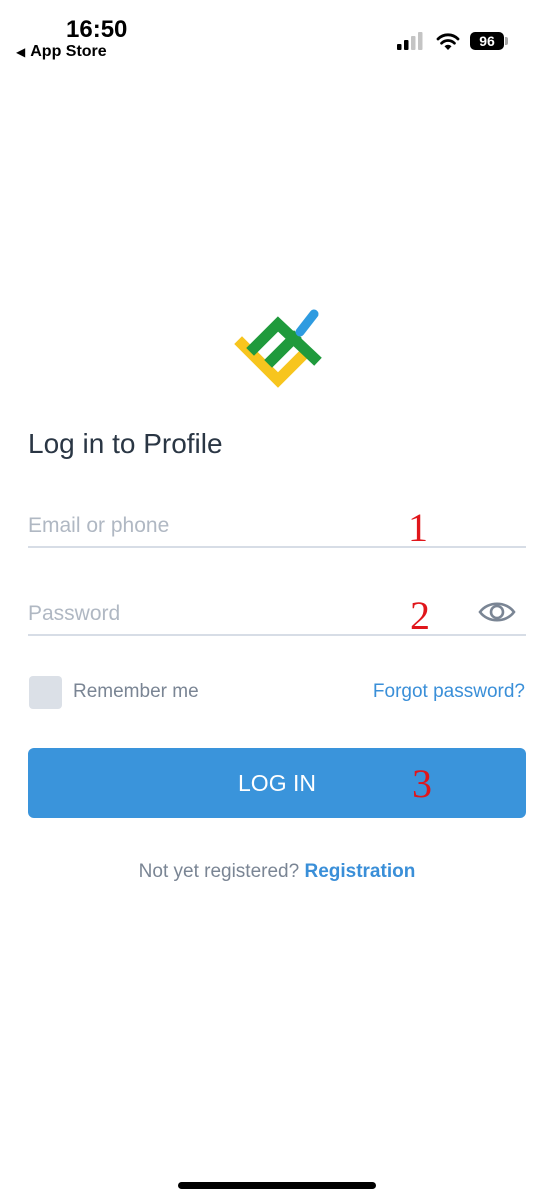 The height and width of the screenshot is (1200, 554). I want to click on annotation-1: 1, so click(418, 527).